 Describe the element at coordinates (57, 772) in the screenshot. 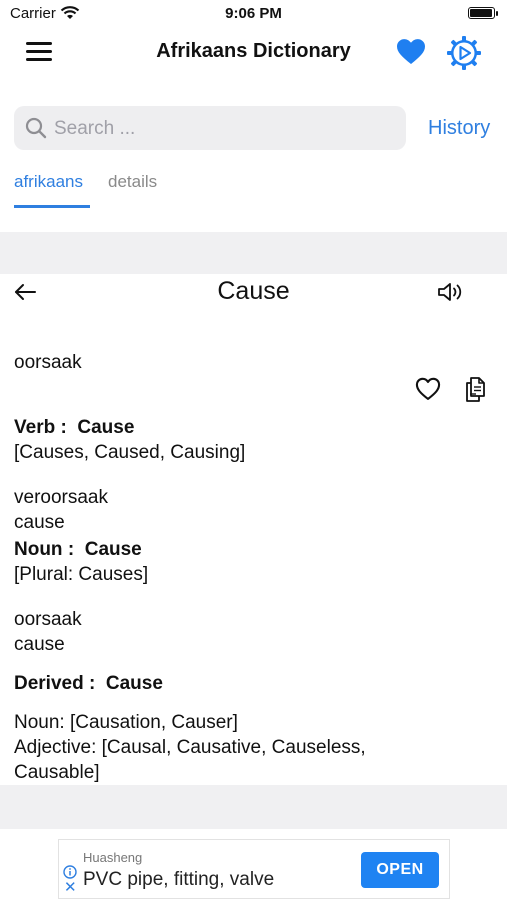

I see `derived-adjective-cont: Causable]` at that location.